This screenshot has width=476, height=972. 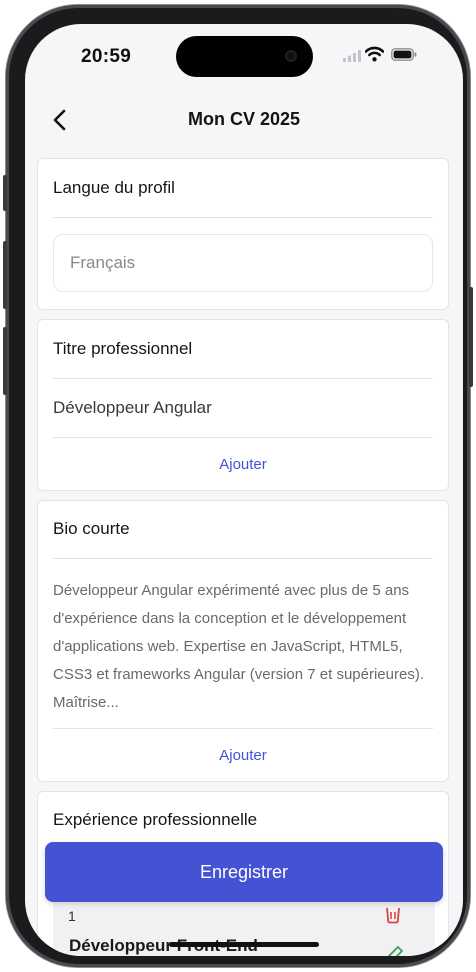 What do you see at coordinates (5, 361) in the screenshot?
I see `volume-down-button` at bounding box center [5, 361].